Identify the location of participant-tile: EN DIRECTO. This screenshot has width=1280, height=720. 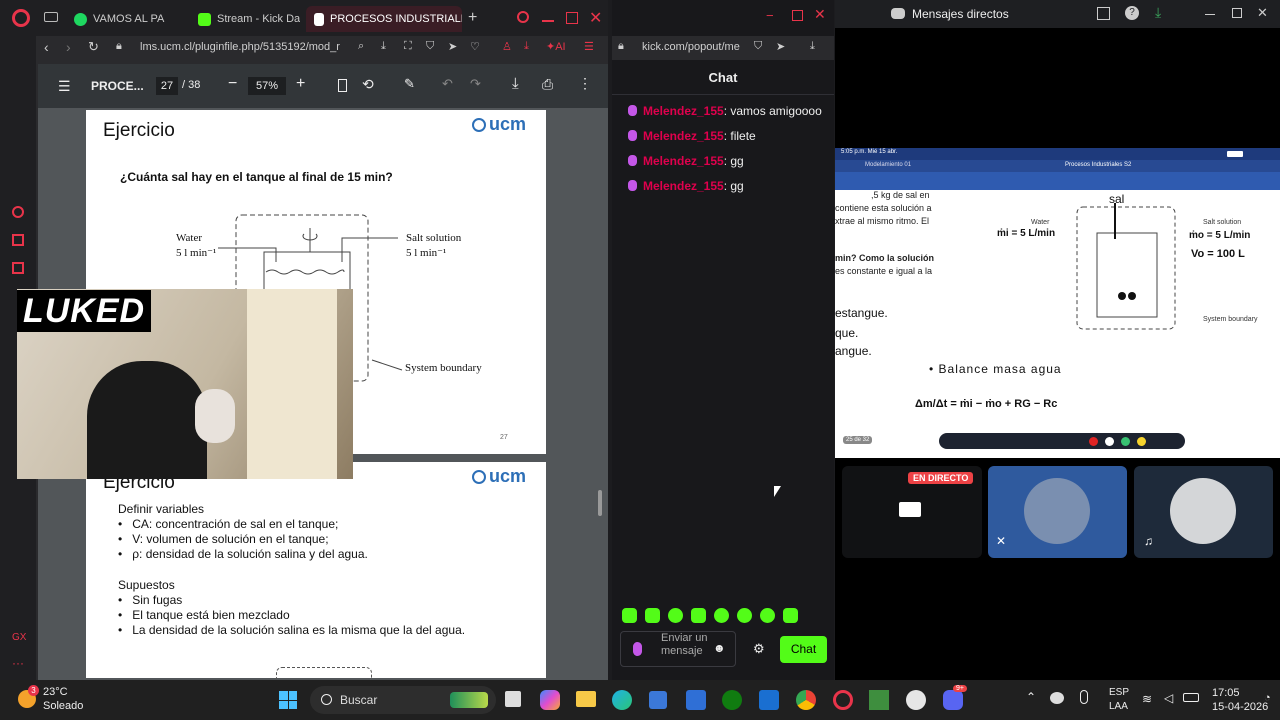
(912, 512).